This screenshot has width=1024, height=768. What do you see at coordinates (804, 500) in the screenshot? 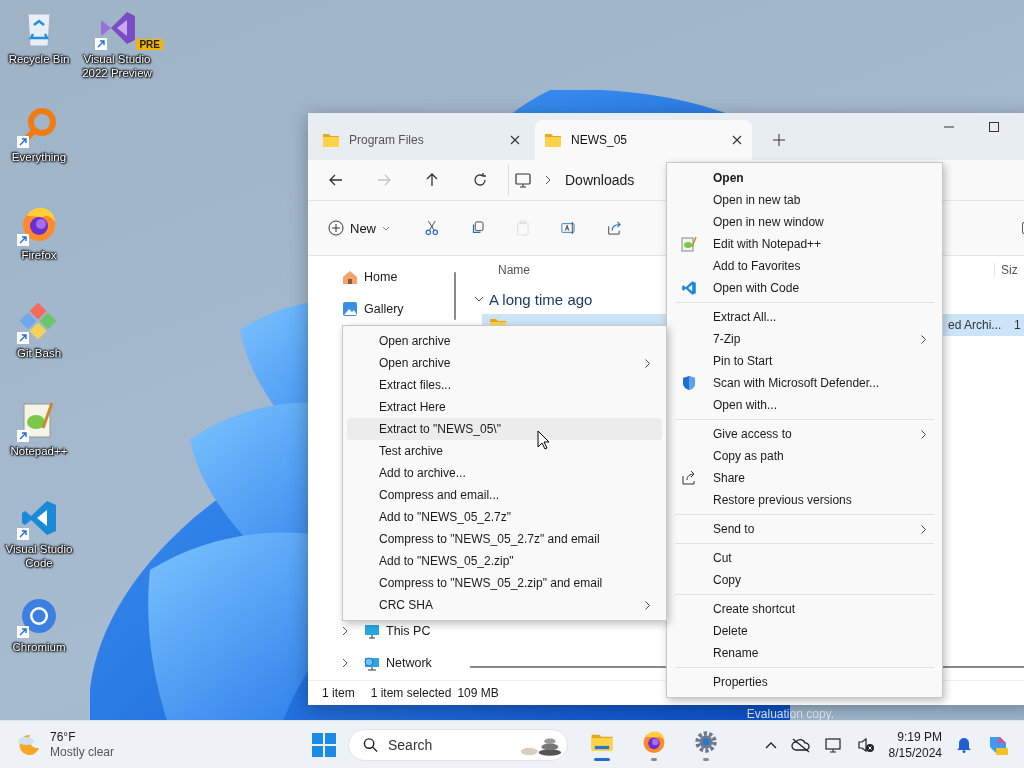
I see `menu-item: Restore previous versions` at bounding box center [804, 500].